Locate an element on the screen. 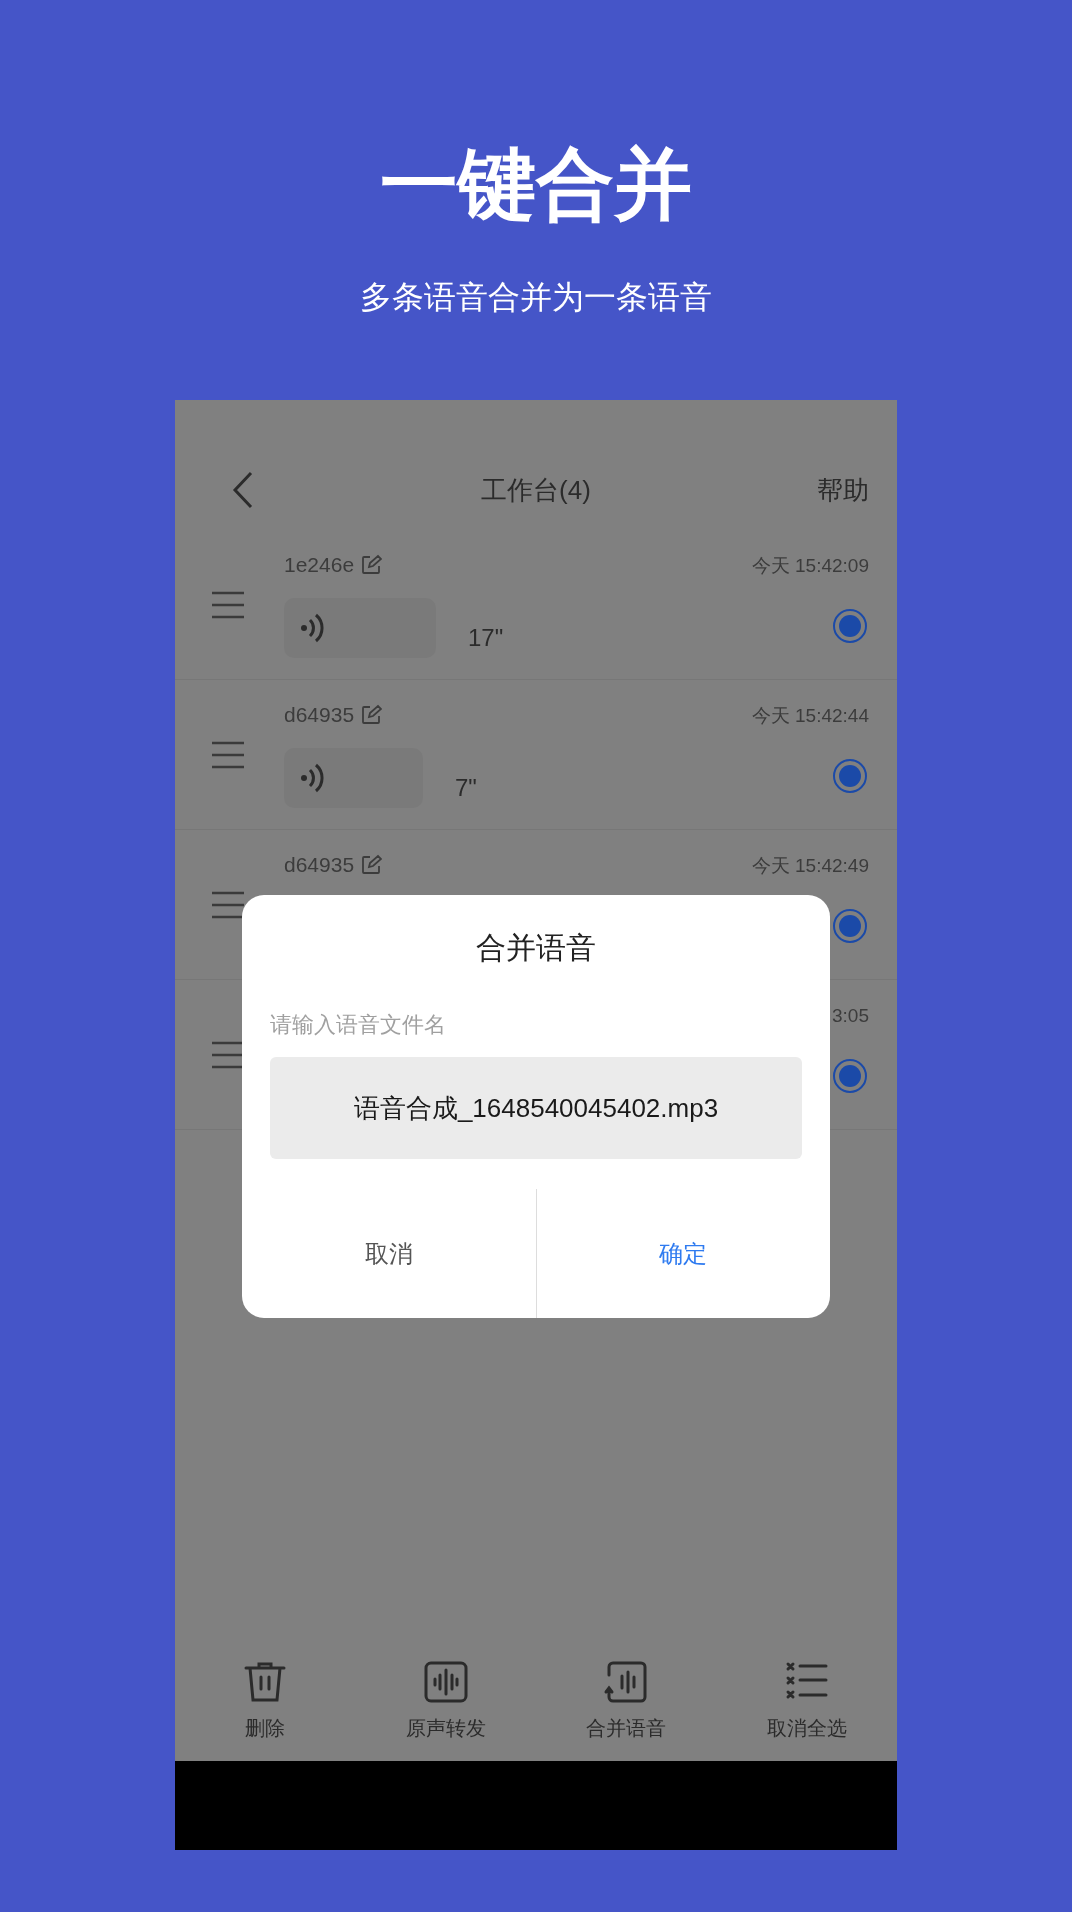  recording-time: 今天 15:42:09 is located at coordinates (810, 566).